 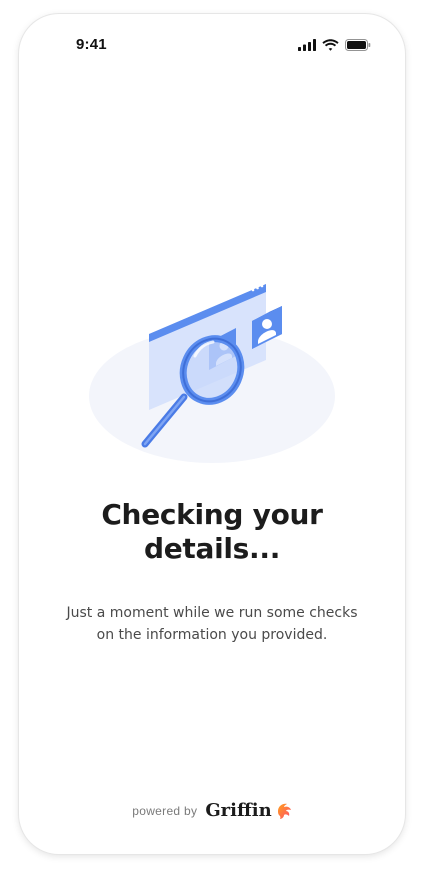 I want to click on page-subtitle-line-2: on the information you provided., so click(x=212, y=635).